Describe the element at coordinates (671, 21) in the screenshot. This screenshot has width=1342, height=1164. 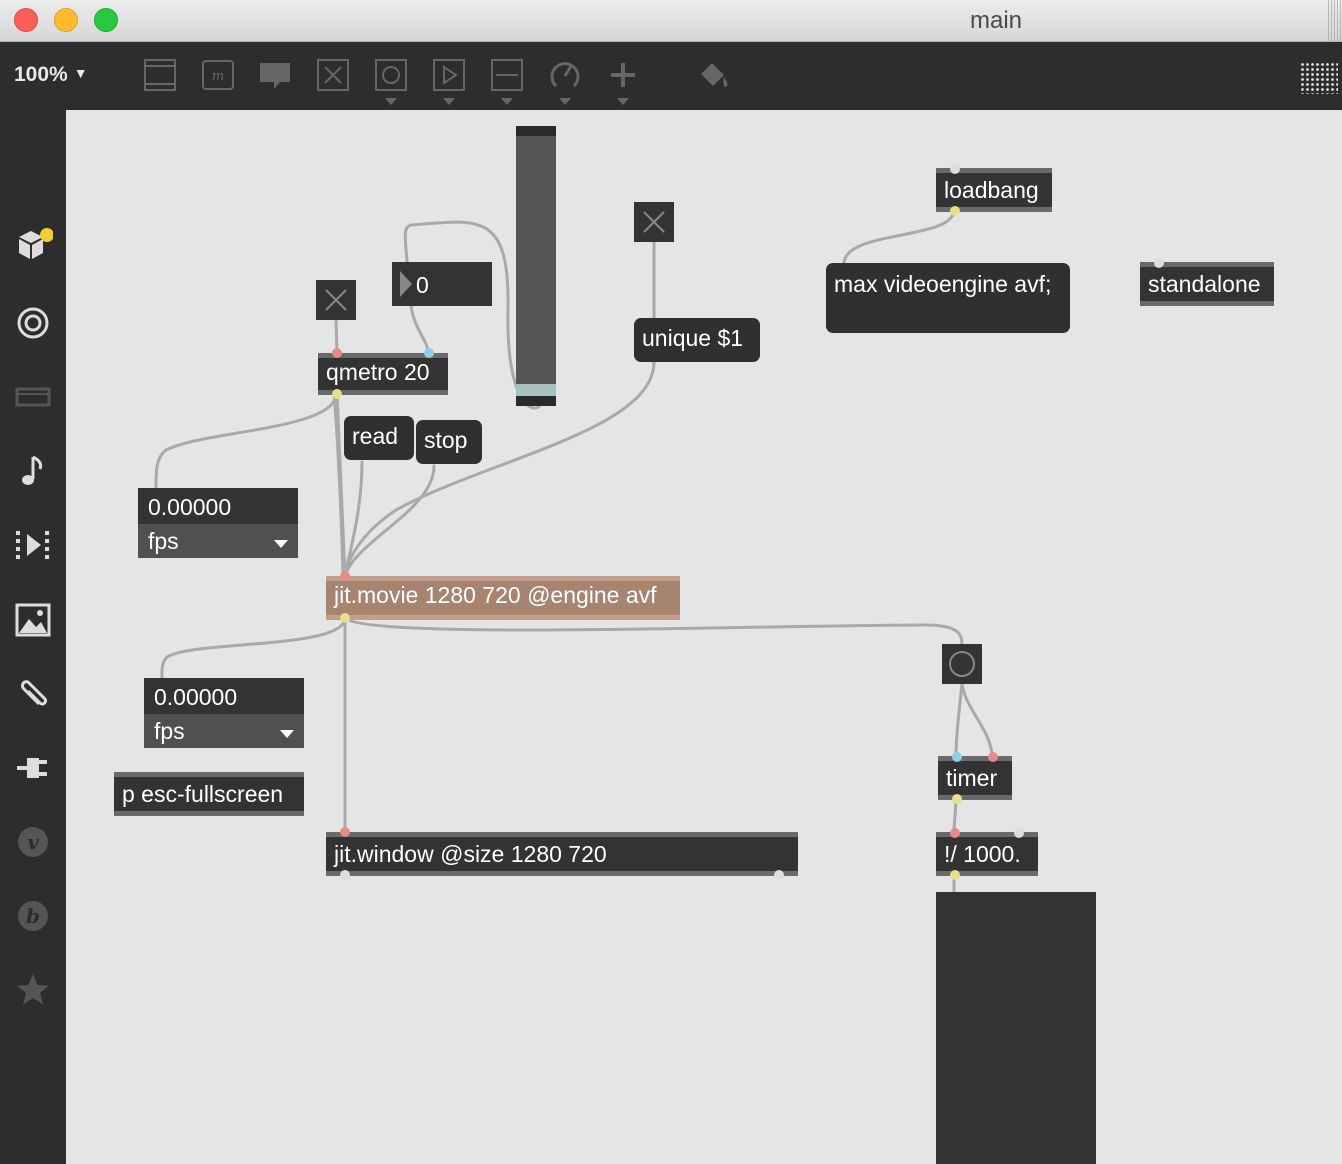
I see `title-bar: main` at that location.